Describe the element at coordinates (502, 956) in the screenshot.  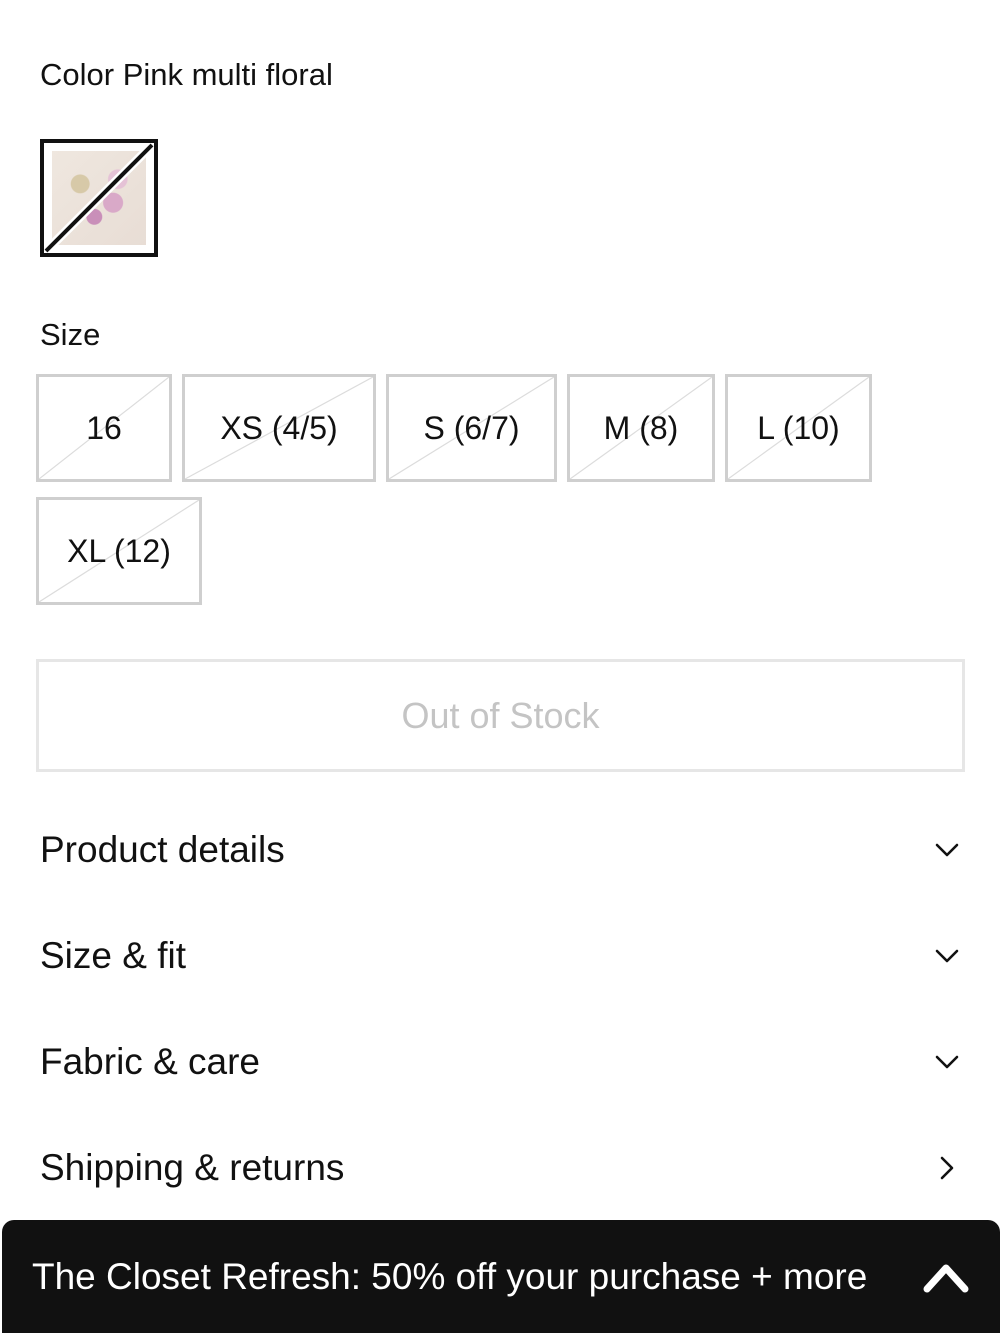
I see `accordion-size-fit: Size & fit` at that location.